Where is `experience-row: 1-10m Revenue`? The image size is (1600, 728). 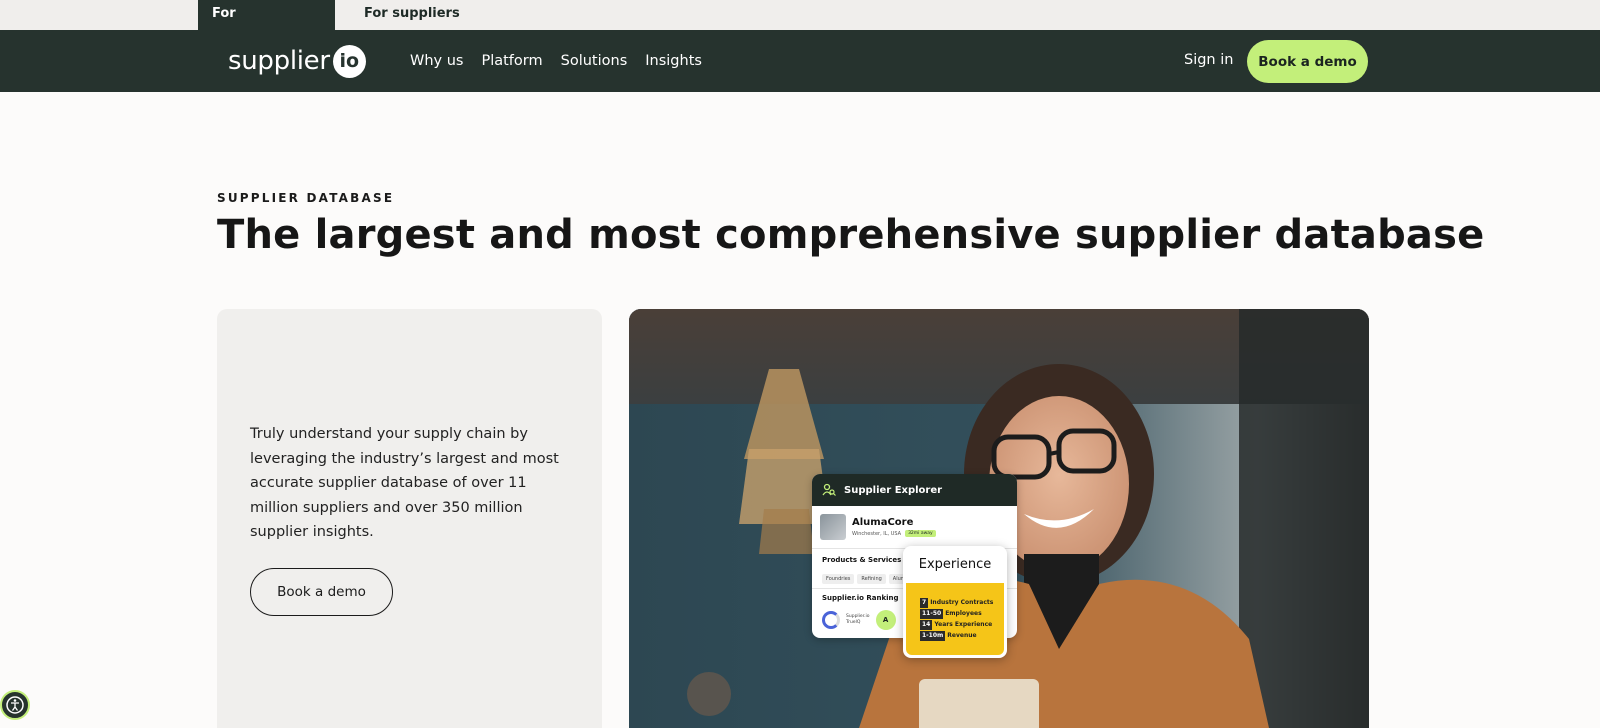 experience-row: 1-10m Revenue is located at coordinates (962, 635).